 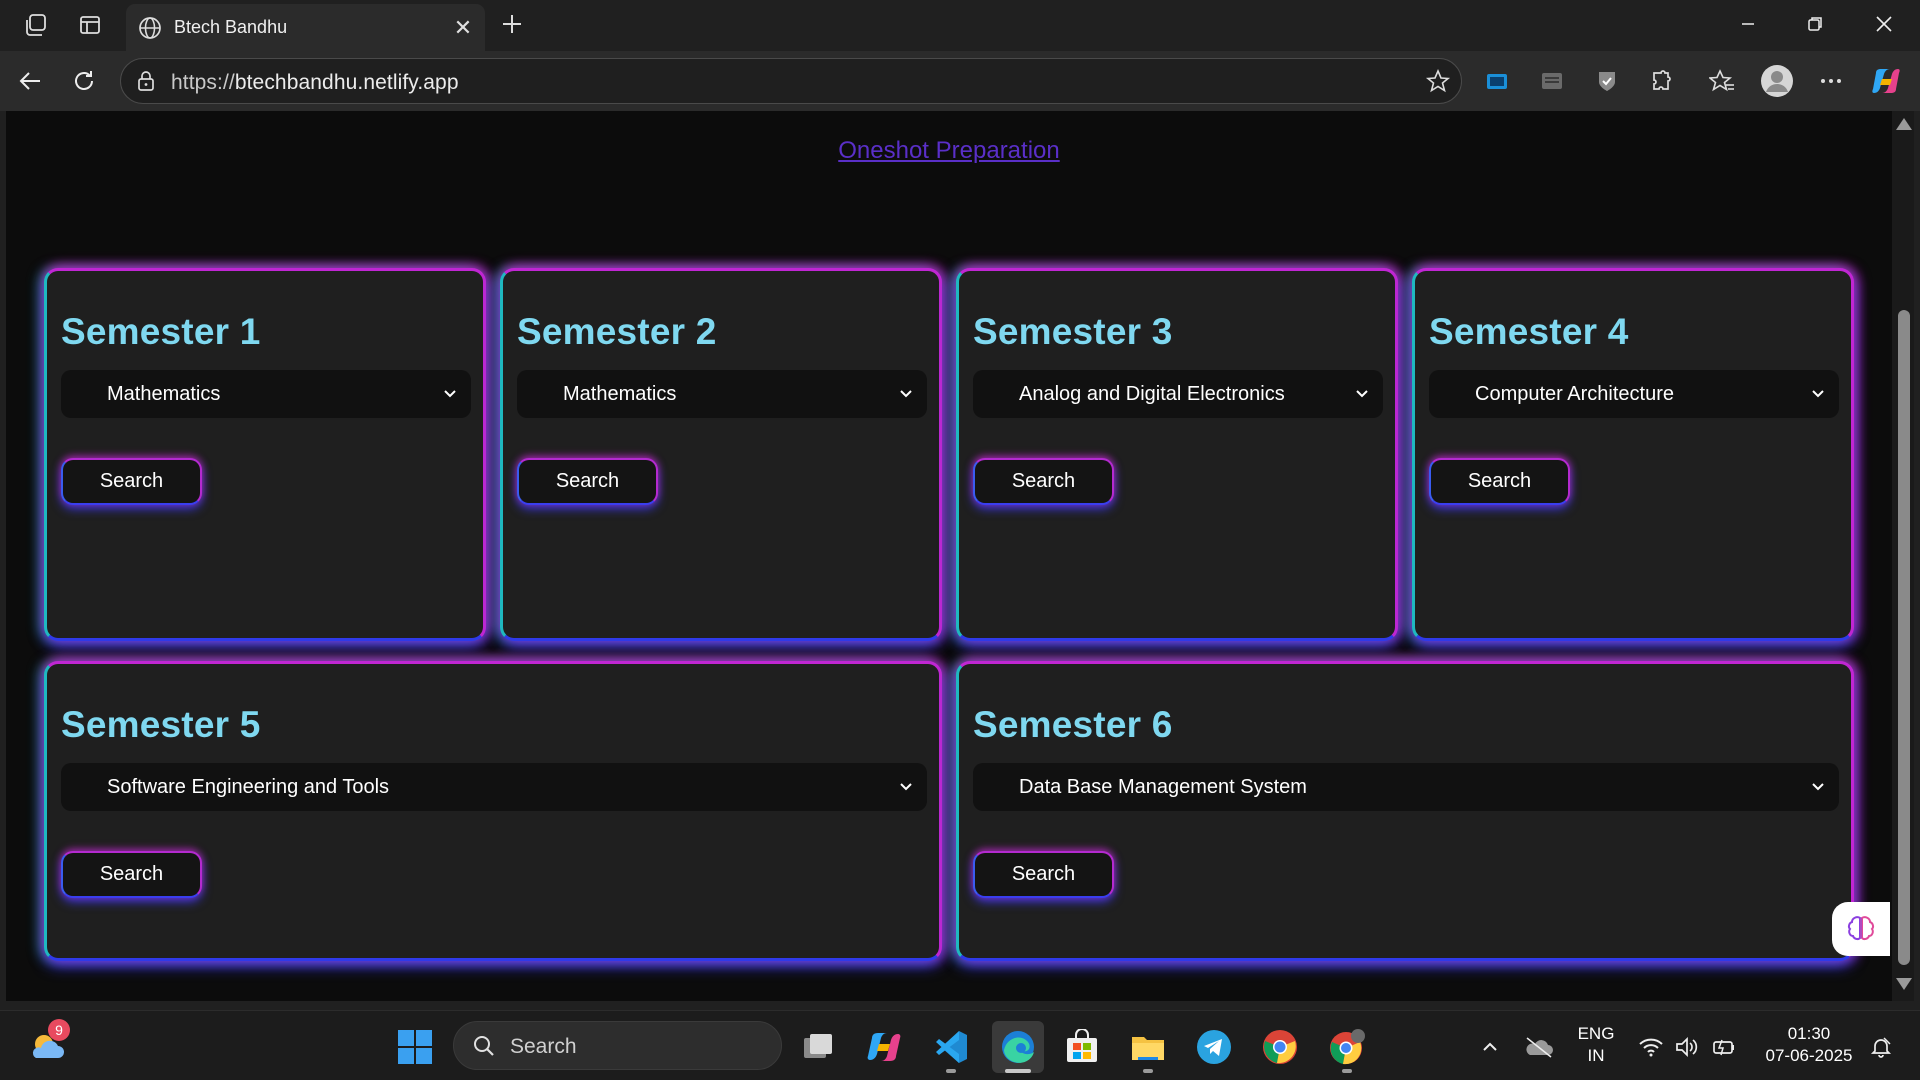 I want to click on workspaces-icon, so click(x=36, y=25).